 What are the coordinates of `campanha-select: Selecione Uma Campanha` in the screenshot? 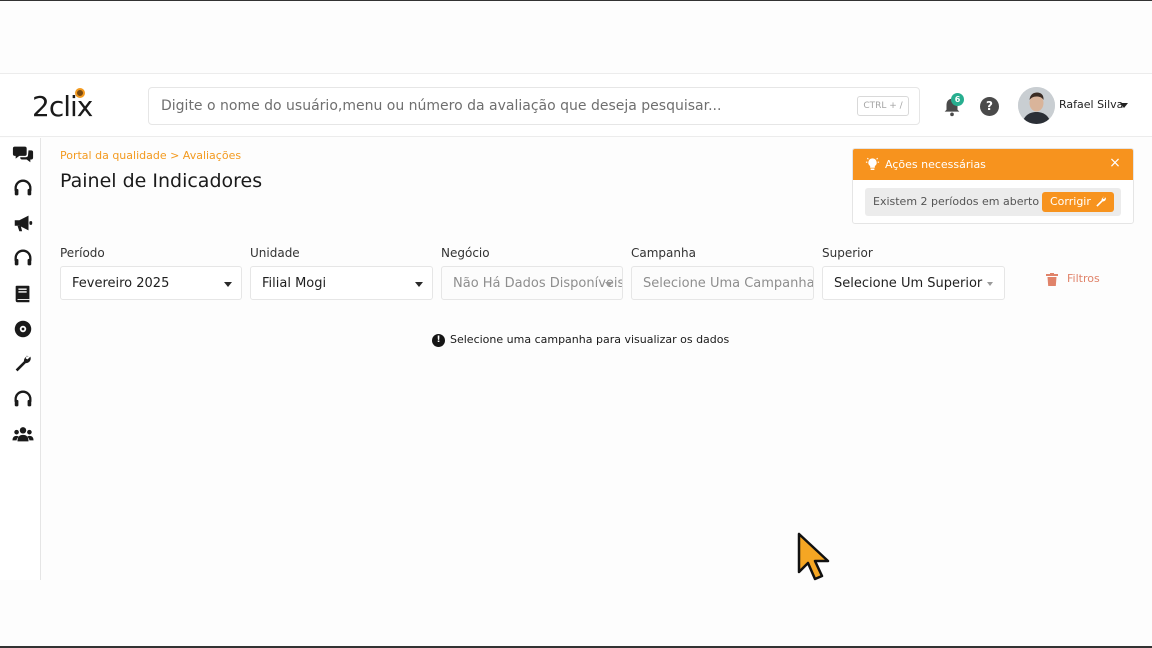 It's located at (722, 283).